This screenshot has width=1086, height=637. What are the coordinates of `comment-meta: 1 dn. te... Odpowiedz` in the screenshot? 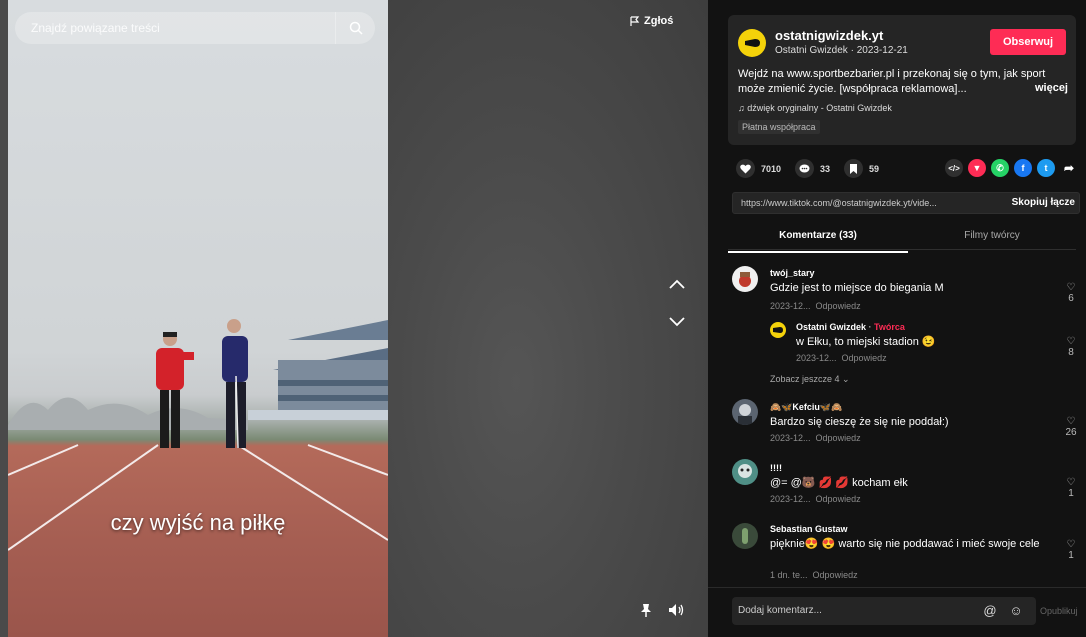 It's located at (814, 575).